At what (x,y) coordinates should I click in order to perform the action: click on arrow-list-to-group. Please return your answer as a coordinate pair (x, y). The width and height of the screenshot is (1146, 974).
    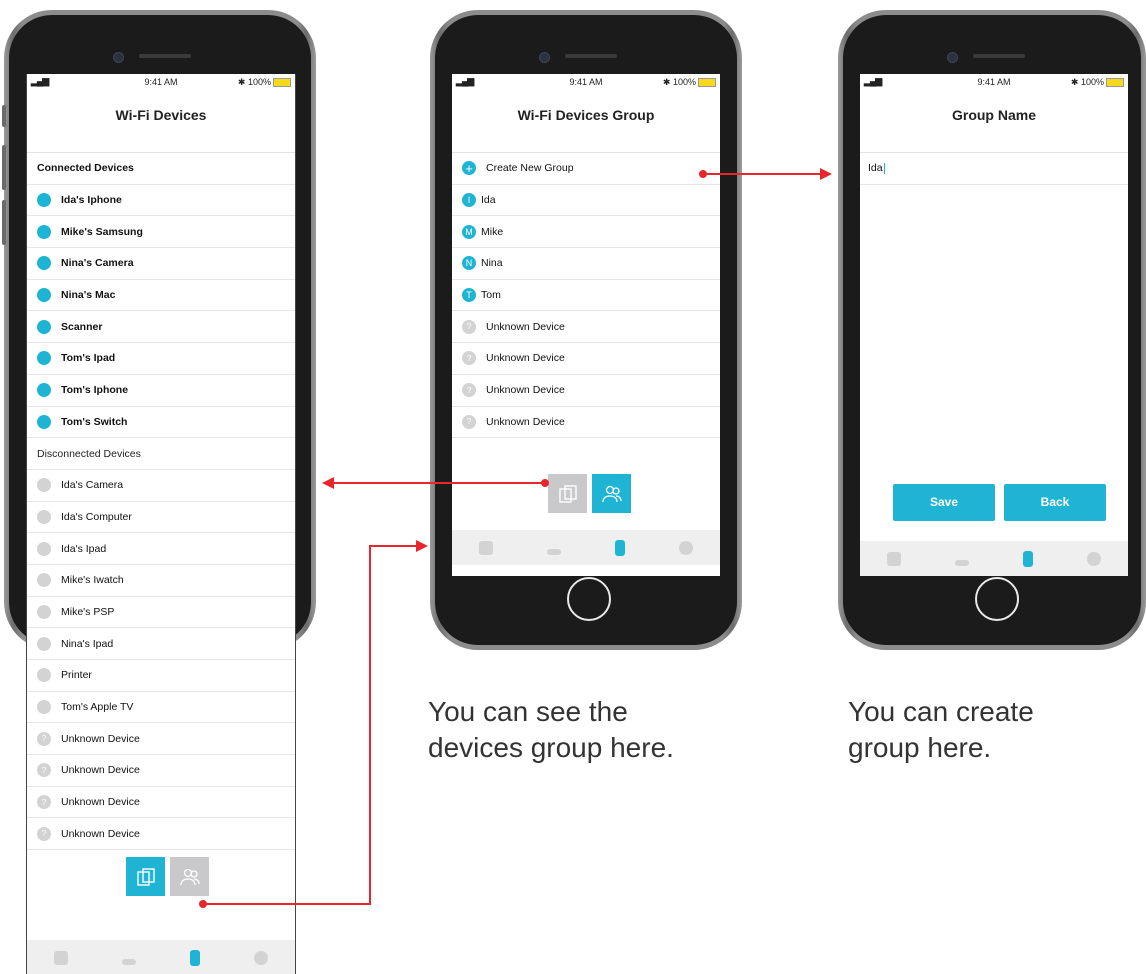
    Looking at the image, I should click on (313, 724).